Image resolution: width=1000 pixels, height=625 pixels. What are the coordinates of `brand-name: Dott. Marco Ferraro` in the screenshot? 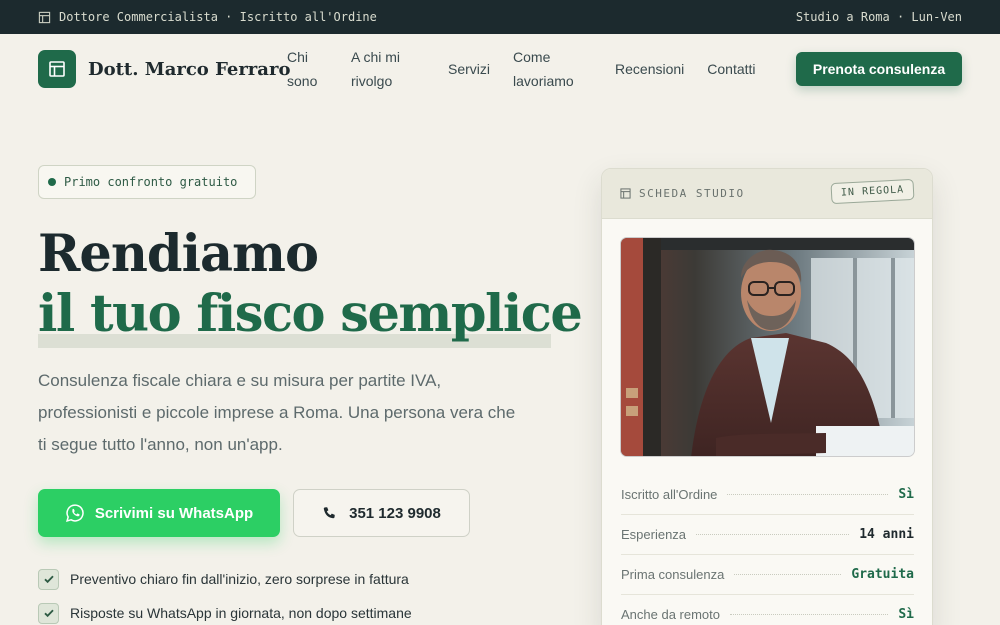 It's located at (189, 69).